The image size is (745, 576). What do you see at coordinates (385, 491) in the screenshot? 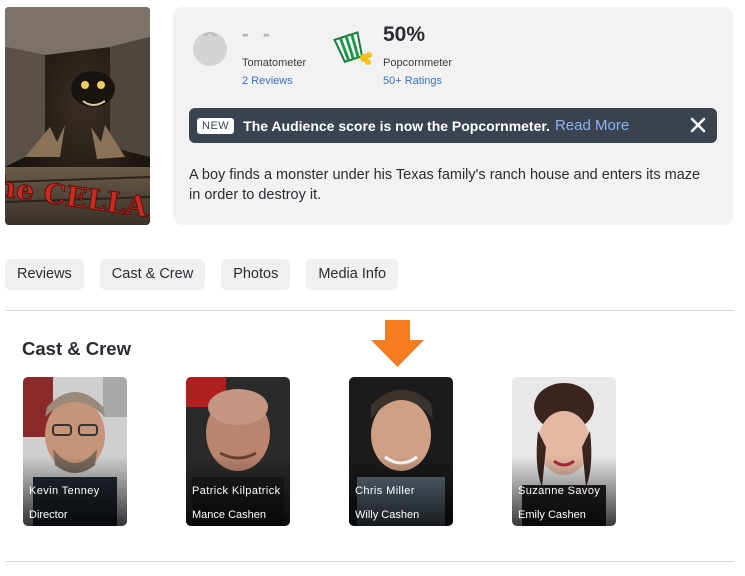
I see `cast-name: Chris Miller` at bounding box center [385, 491].